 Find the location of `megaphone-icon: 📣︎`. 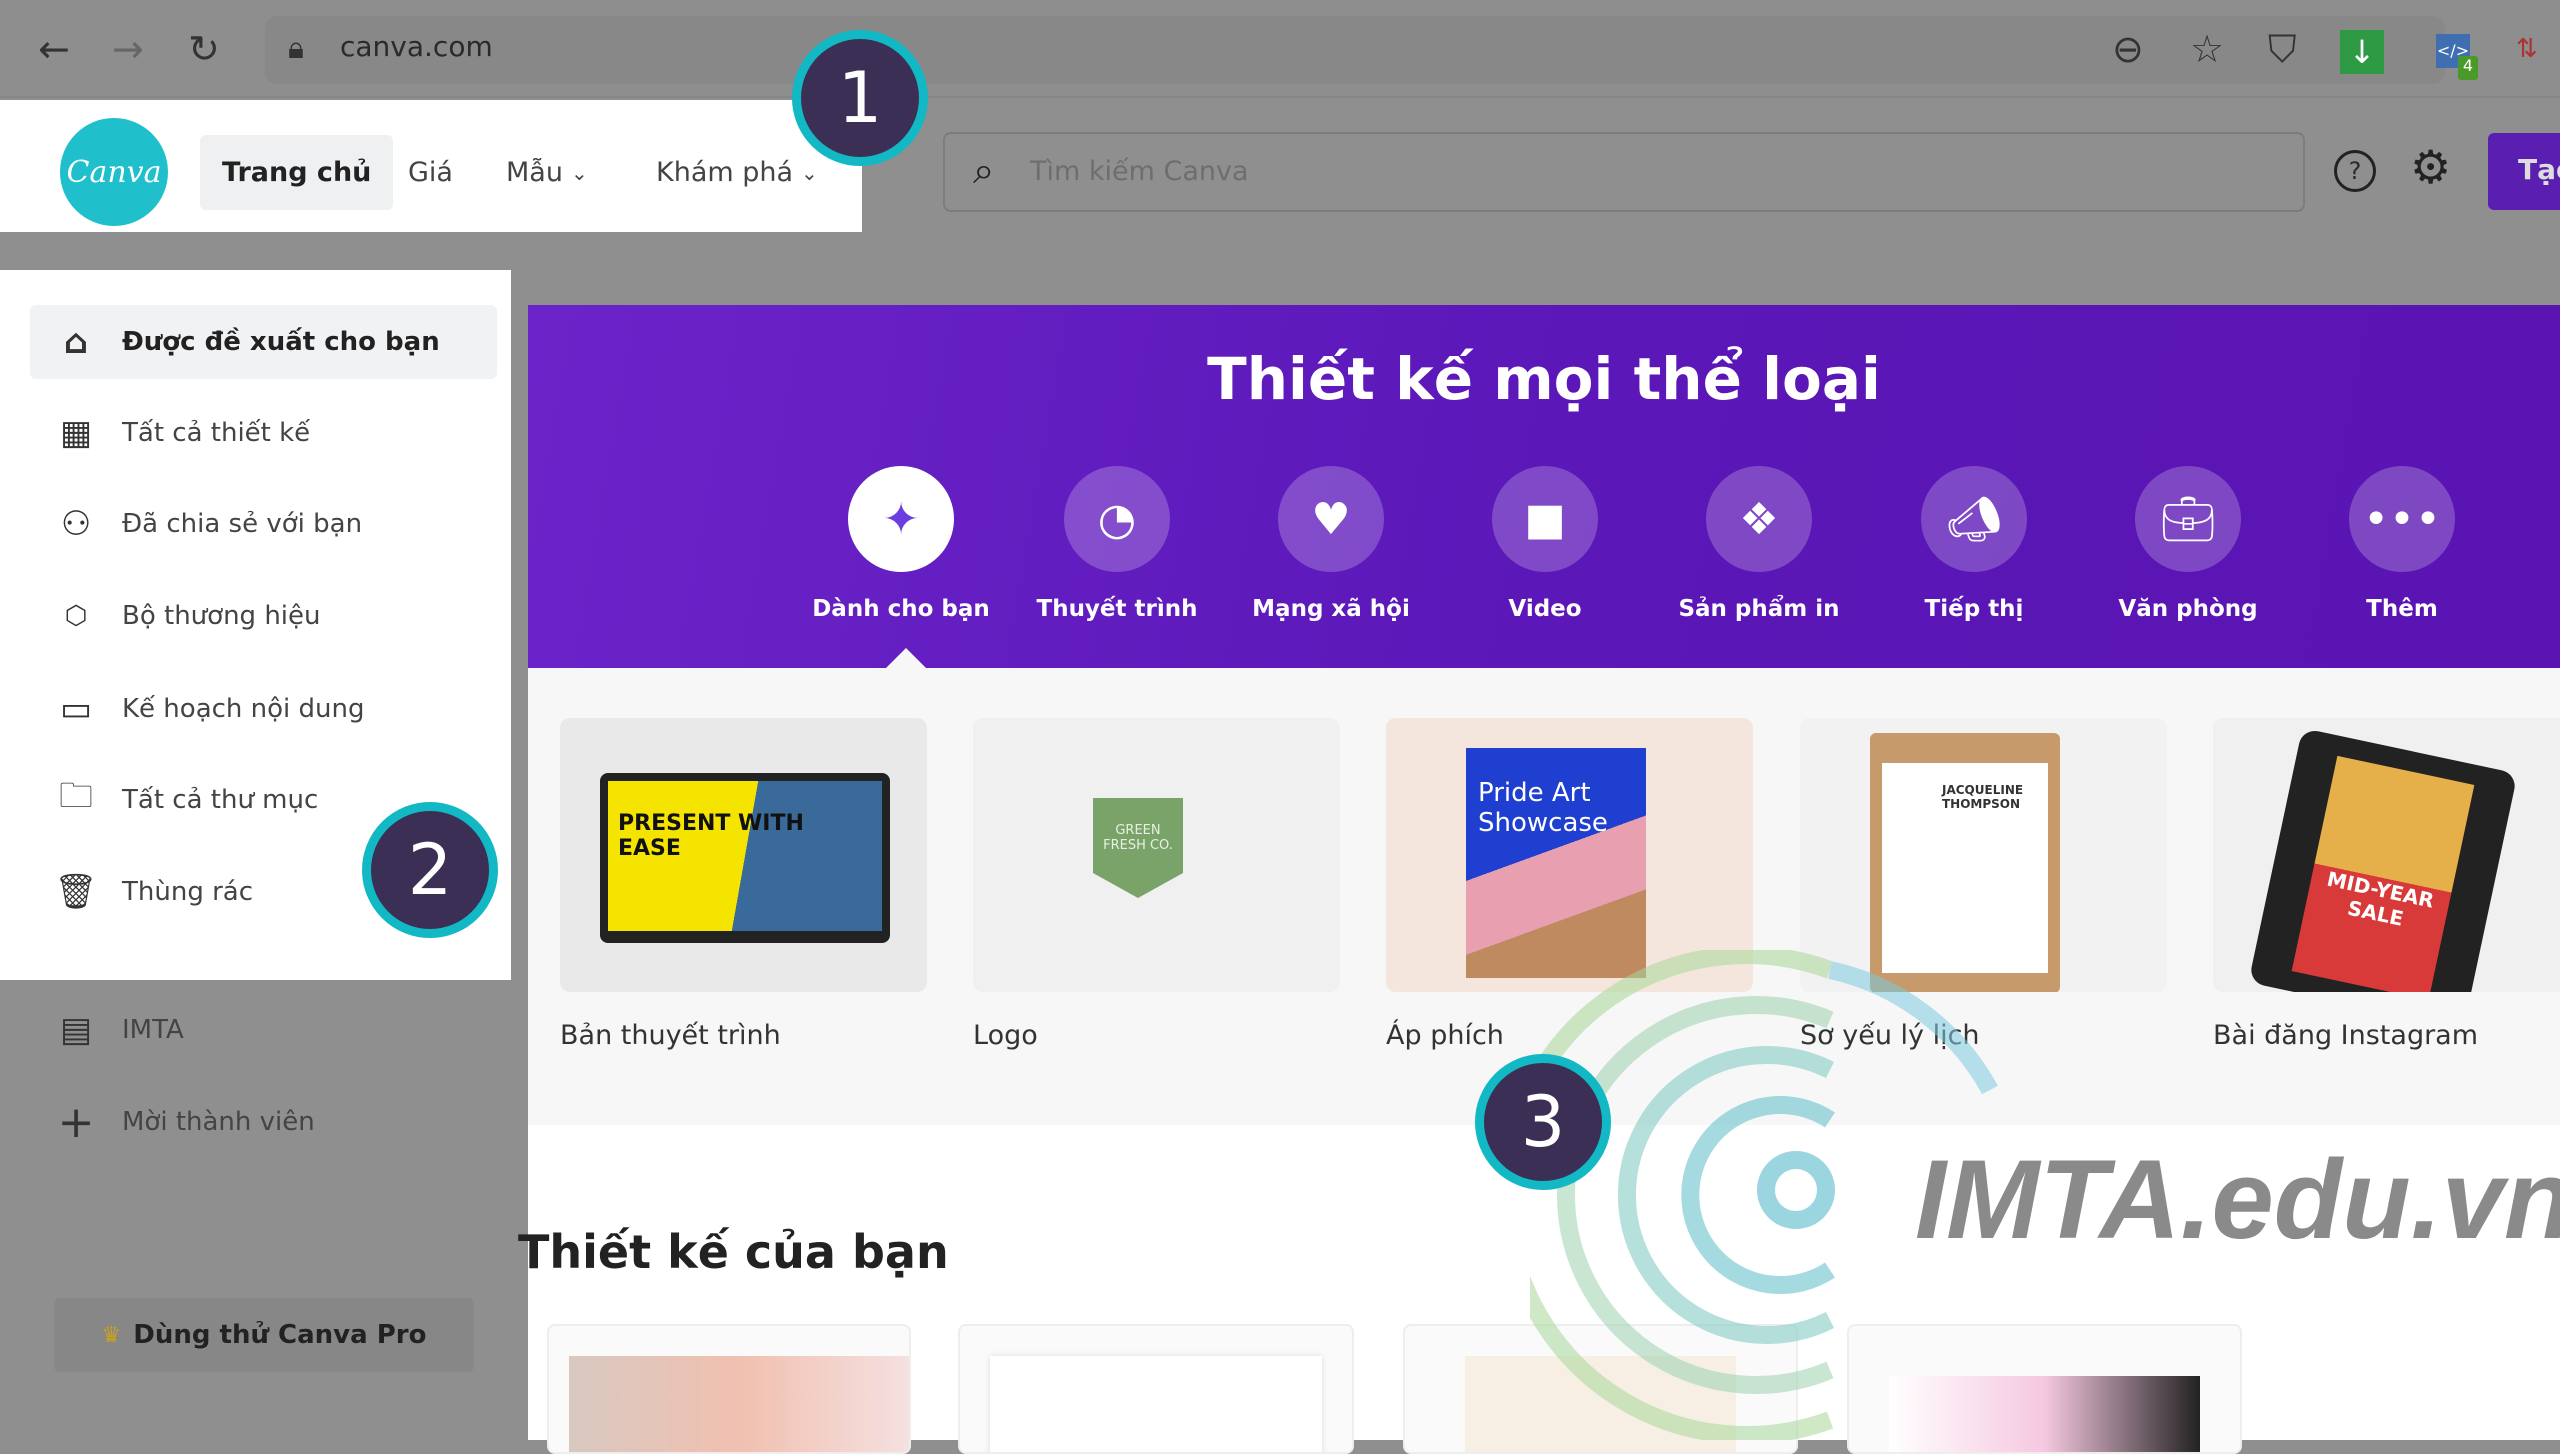

megaphone-icon: 📣︎ is located at coordinates (1974, 519).